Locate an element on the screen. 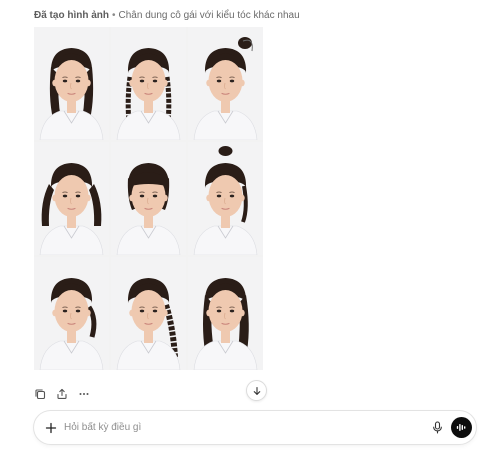 Image resolution: width=493 pixels, height=450 pixels. attach-button is located at coordinates (50, 427).